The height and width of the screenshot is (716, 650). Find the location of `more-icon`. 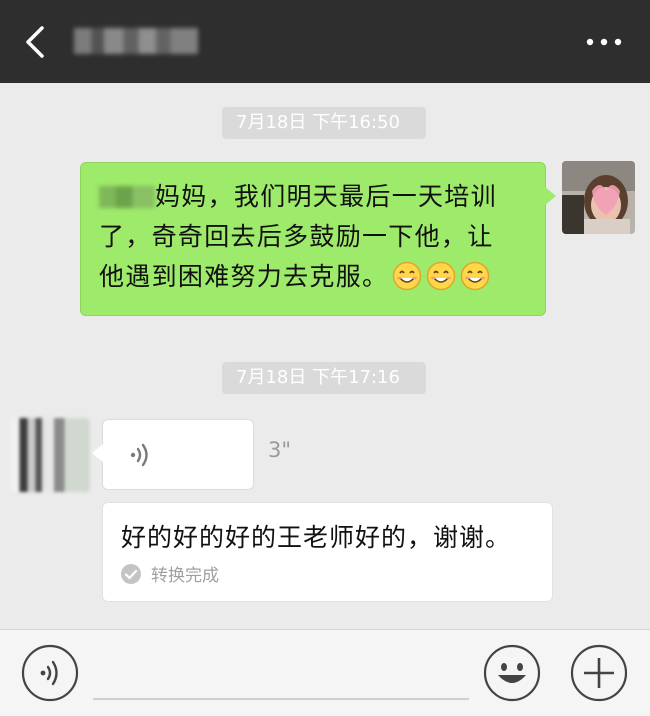

more-icon is located at coordinates (604, 42).